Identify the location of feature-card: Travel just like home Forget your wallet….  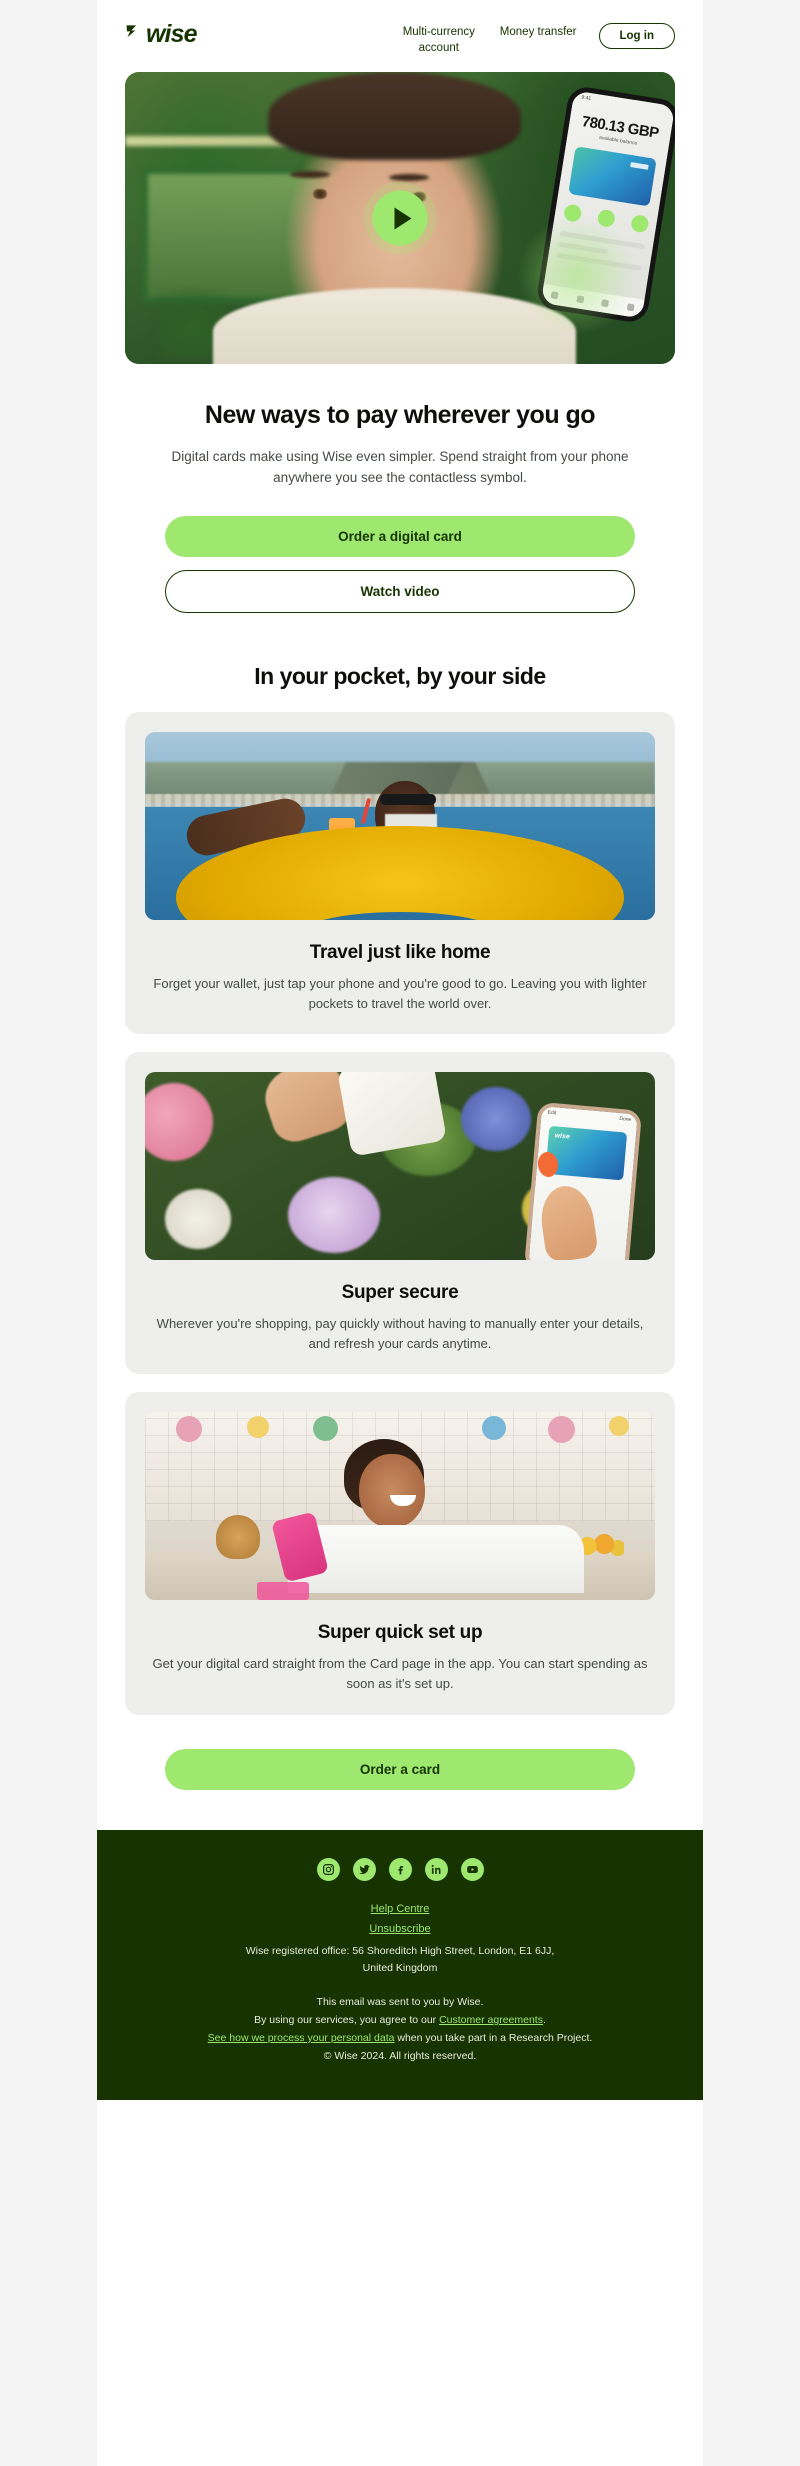
(400, 873).